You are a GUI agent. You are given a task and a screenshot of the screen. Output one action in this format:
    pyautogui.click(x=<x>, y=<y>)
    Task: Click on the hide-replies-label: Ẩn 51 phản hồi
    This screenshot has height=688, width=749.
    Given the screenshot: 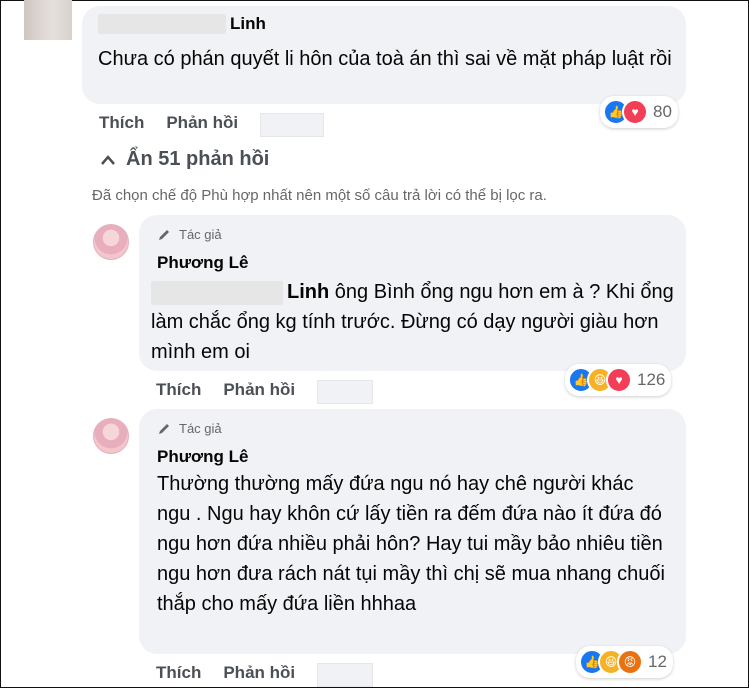 What is the action you would take?
    pyautogui.click(x=198, y=159)
    